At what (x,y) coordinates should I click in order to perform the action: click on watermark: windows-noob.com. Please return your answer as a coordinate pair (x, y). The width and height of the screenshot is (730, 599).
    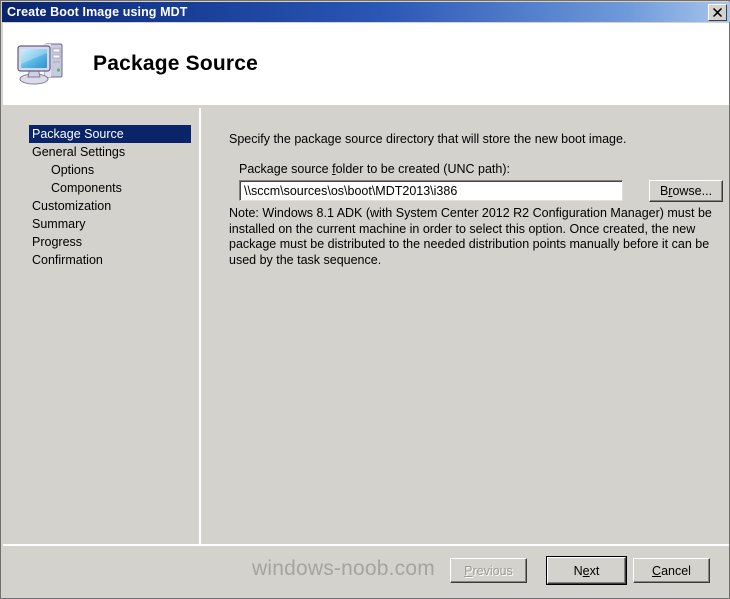
    Looking at the image, I should click on (343, 568).